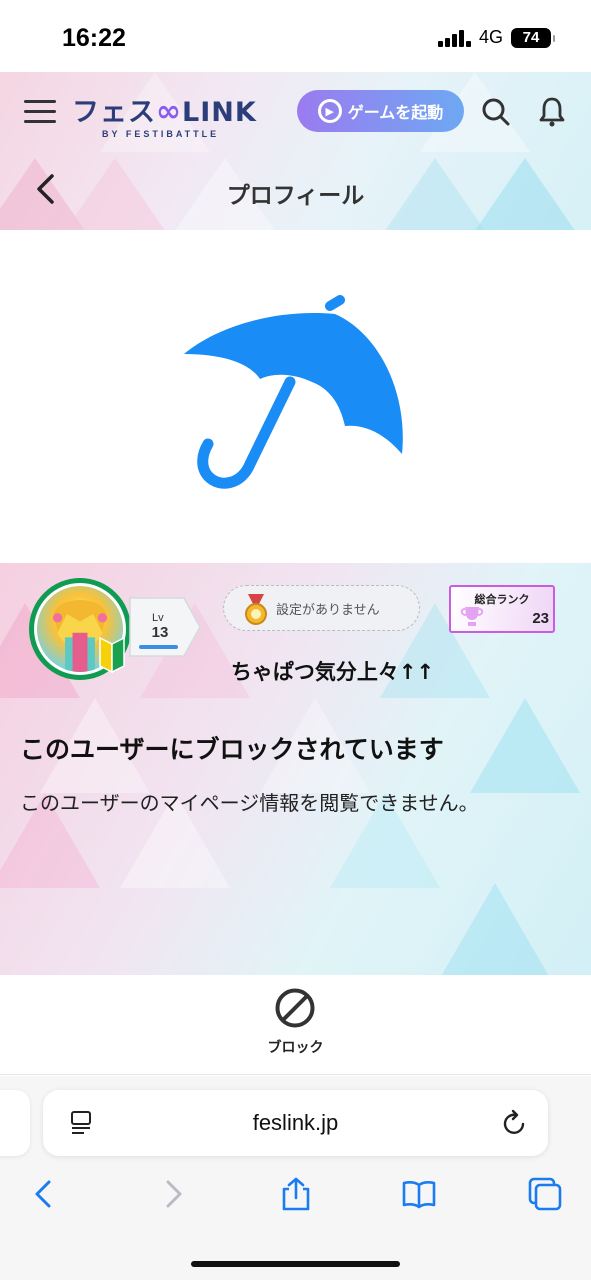 This screenshot has height=1280, width=591. What do you see at coordinates (94, 38) in the screenshot?
I see `status-time: 16:22` at bounding box center [94, 38].